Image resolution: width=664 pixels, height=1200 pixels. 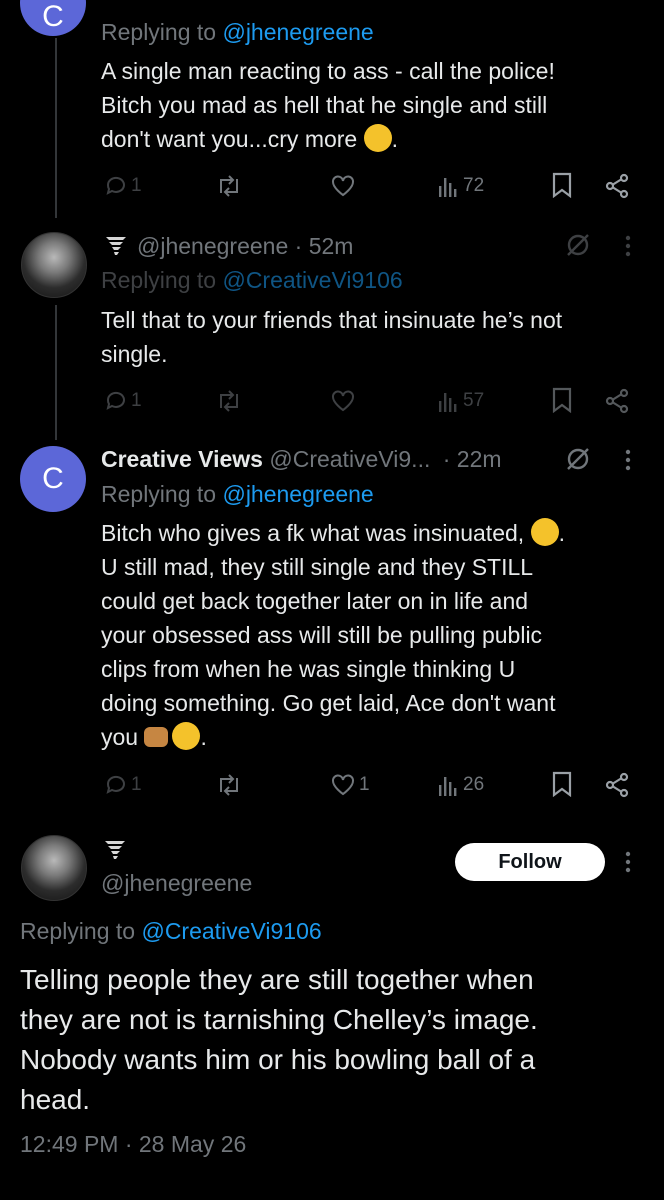 What do you see at coordinates (474, 185) in the screenshot?
I see `views-count: 72` at bounding box center [474, 185].